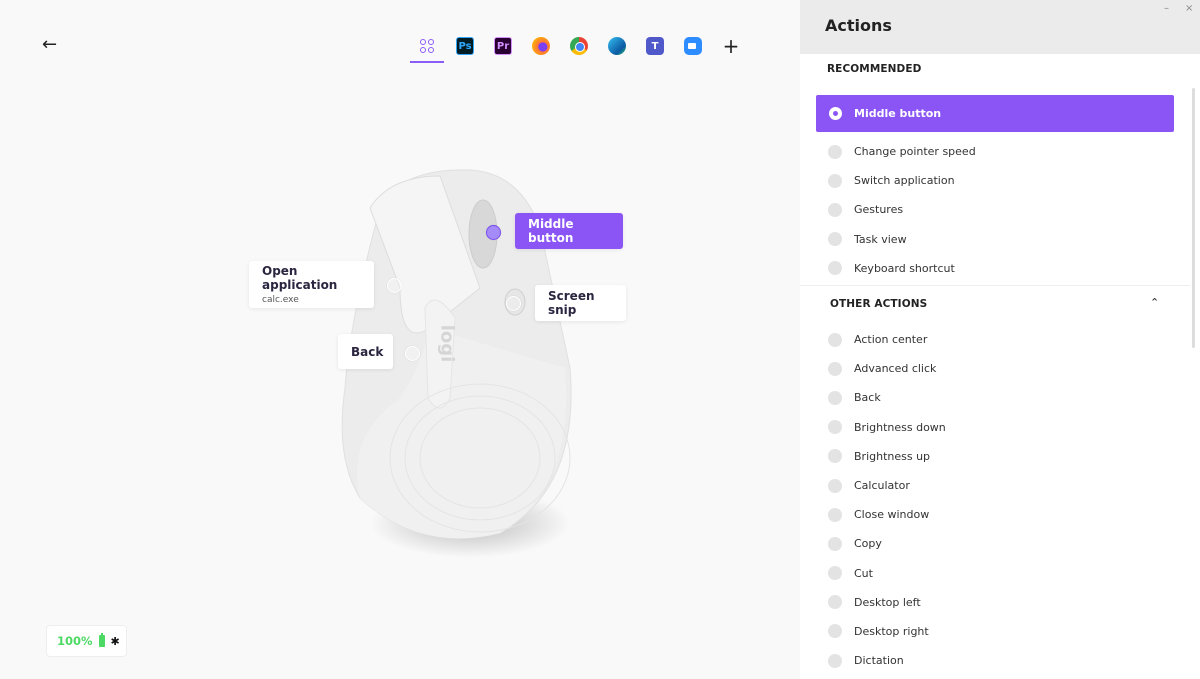 This screenshot has height=679, width=1200. I want to click on action-label: Close window, so click(892, 515).